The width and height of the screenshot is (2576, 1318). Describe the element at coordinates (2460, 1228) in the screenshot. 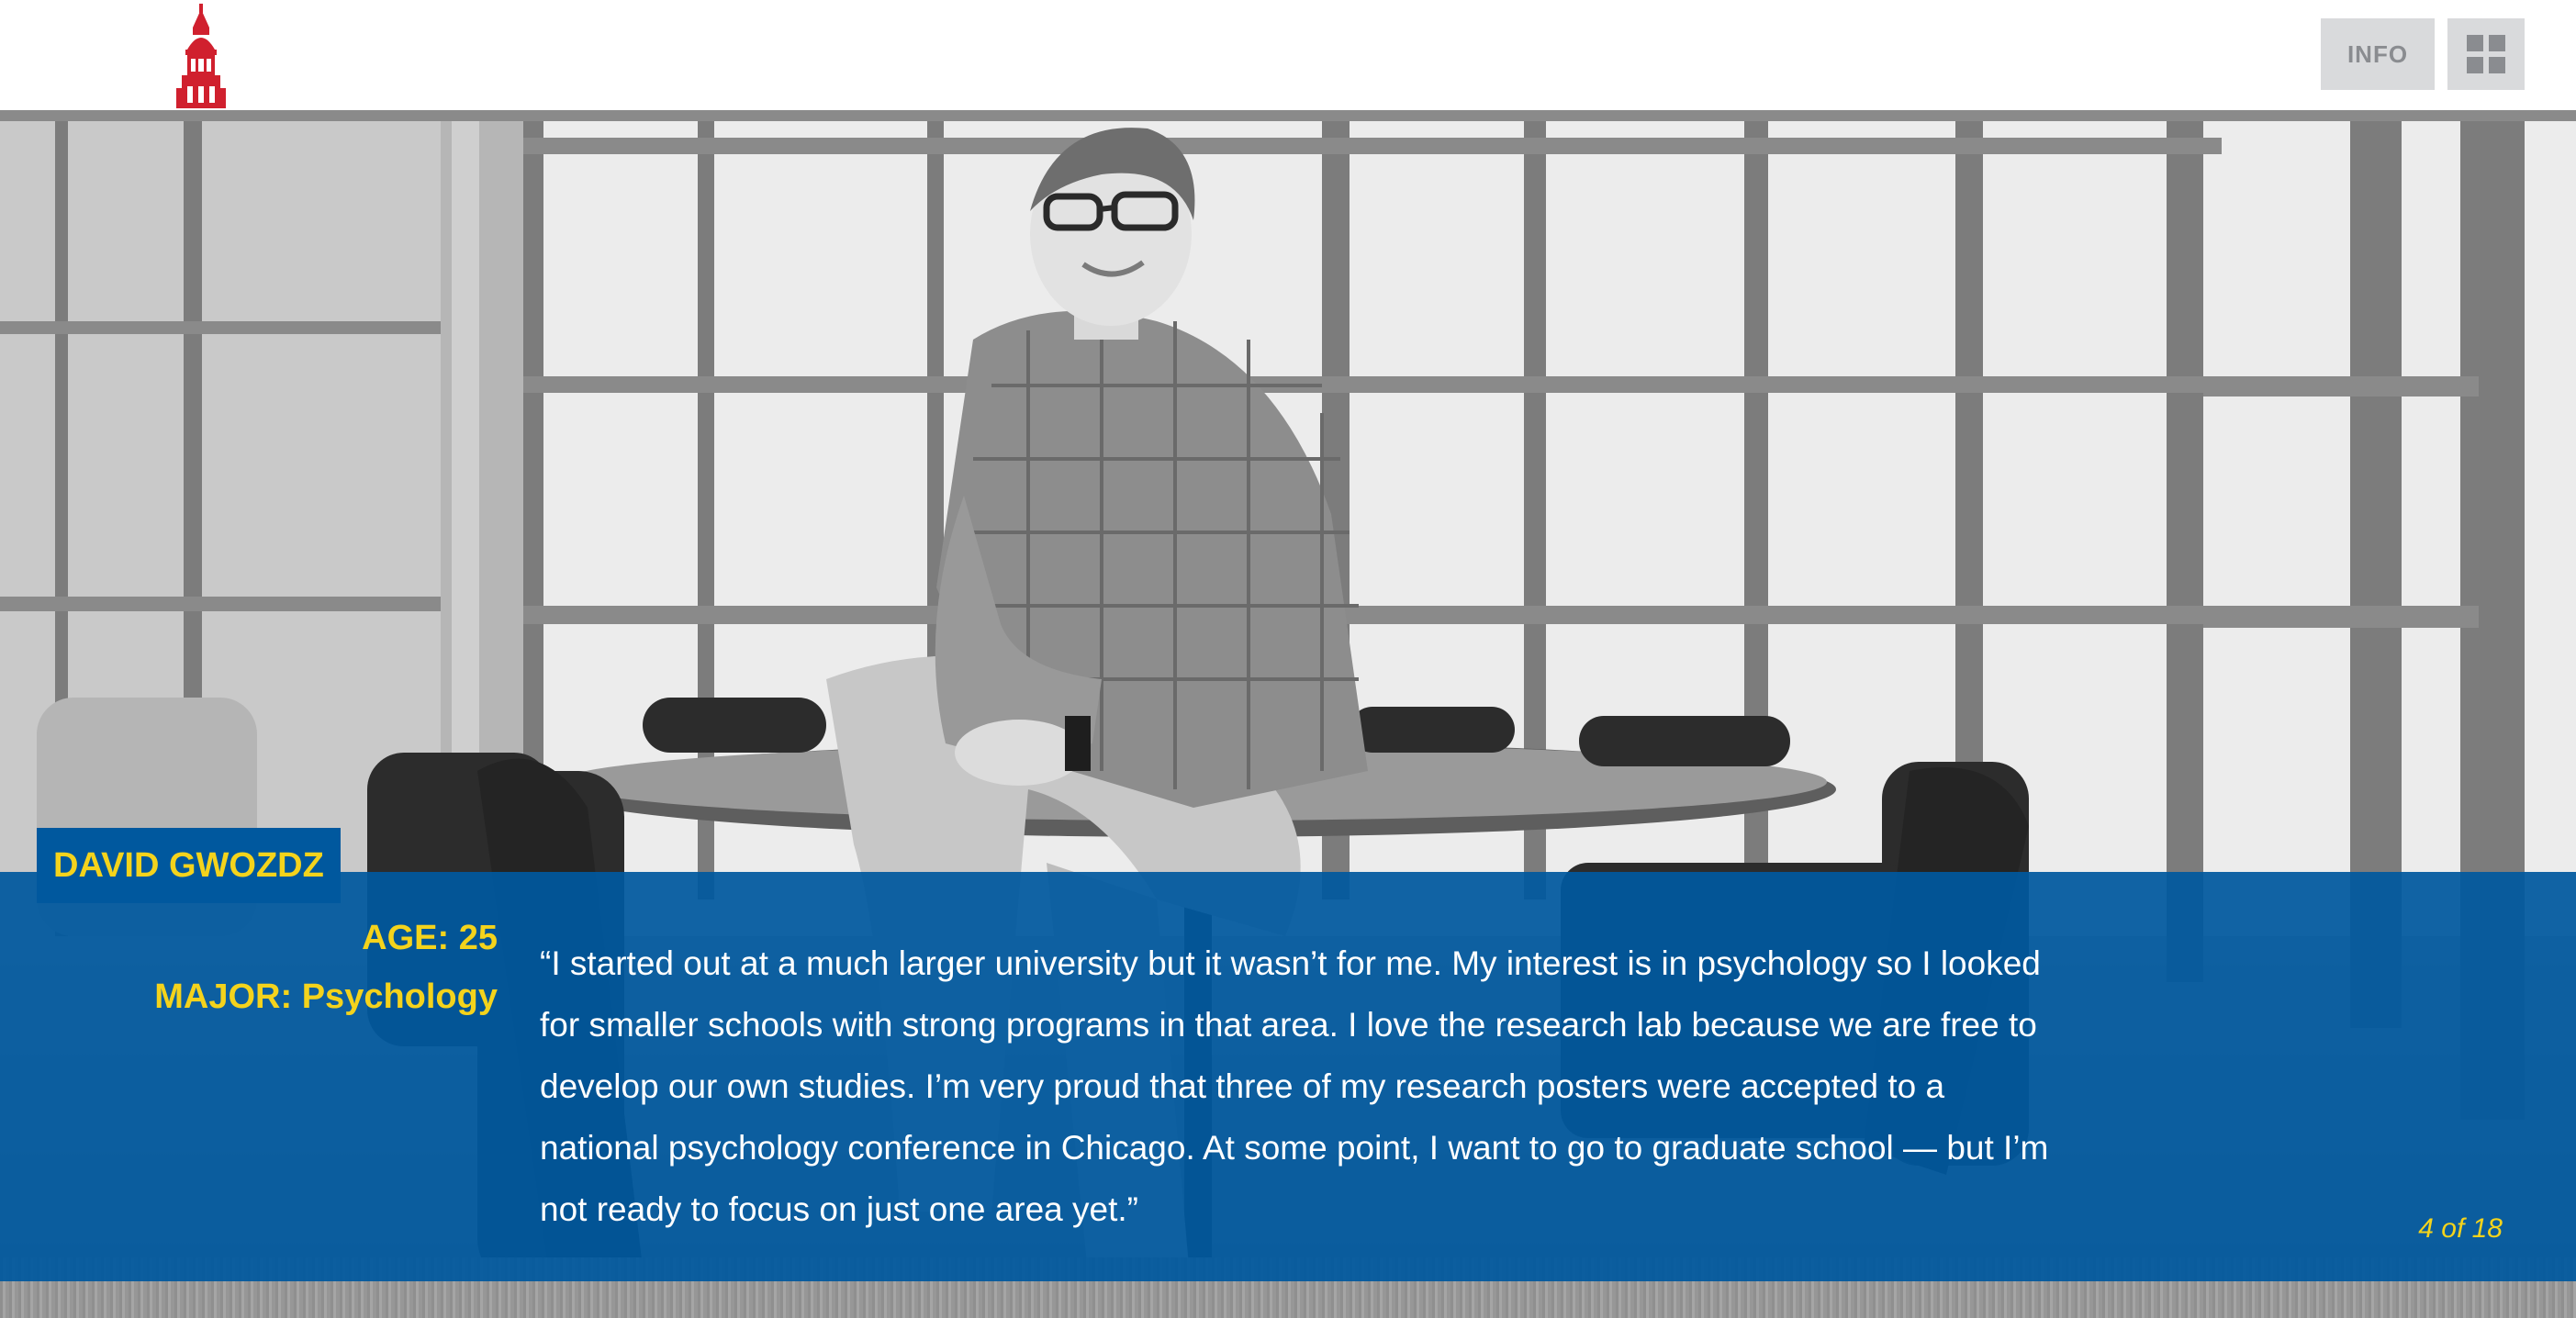

I see `slide-counter: 4 of 18` at that location.